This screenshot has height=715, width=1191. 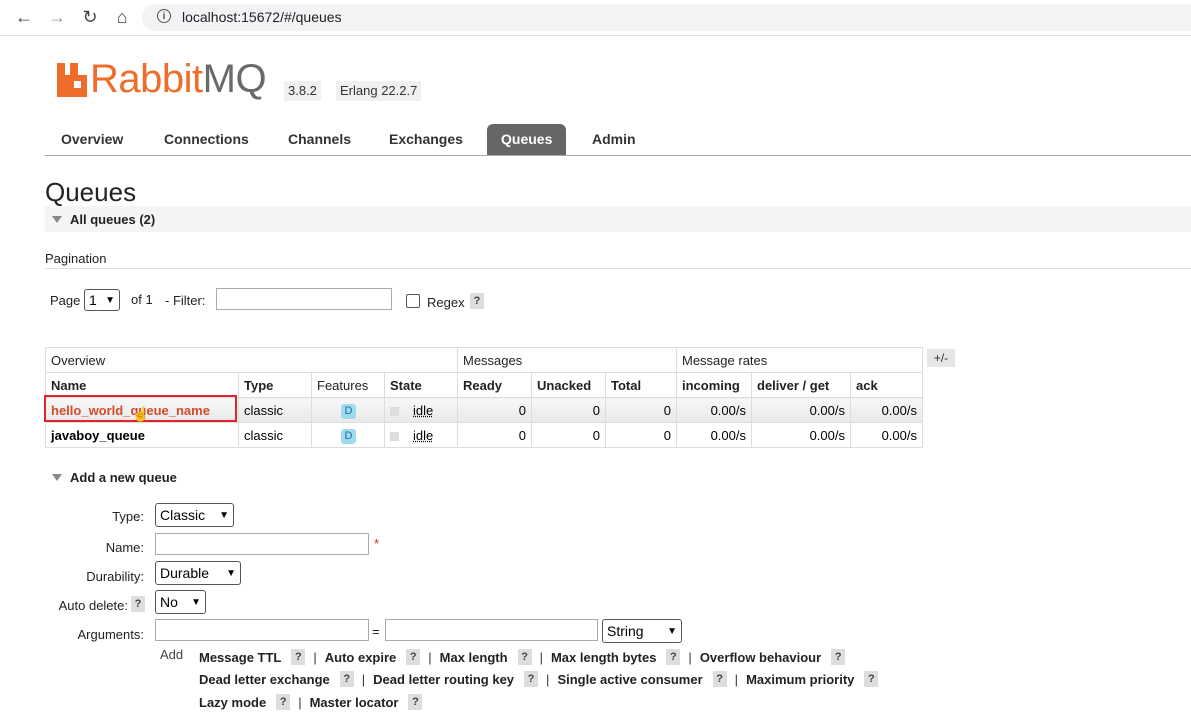 I want to click on tabs-divider, so click(x=618, y=155).